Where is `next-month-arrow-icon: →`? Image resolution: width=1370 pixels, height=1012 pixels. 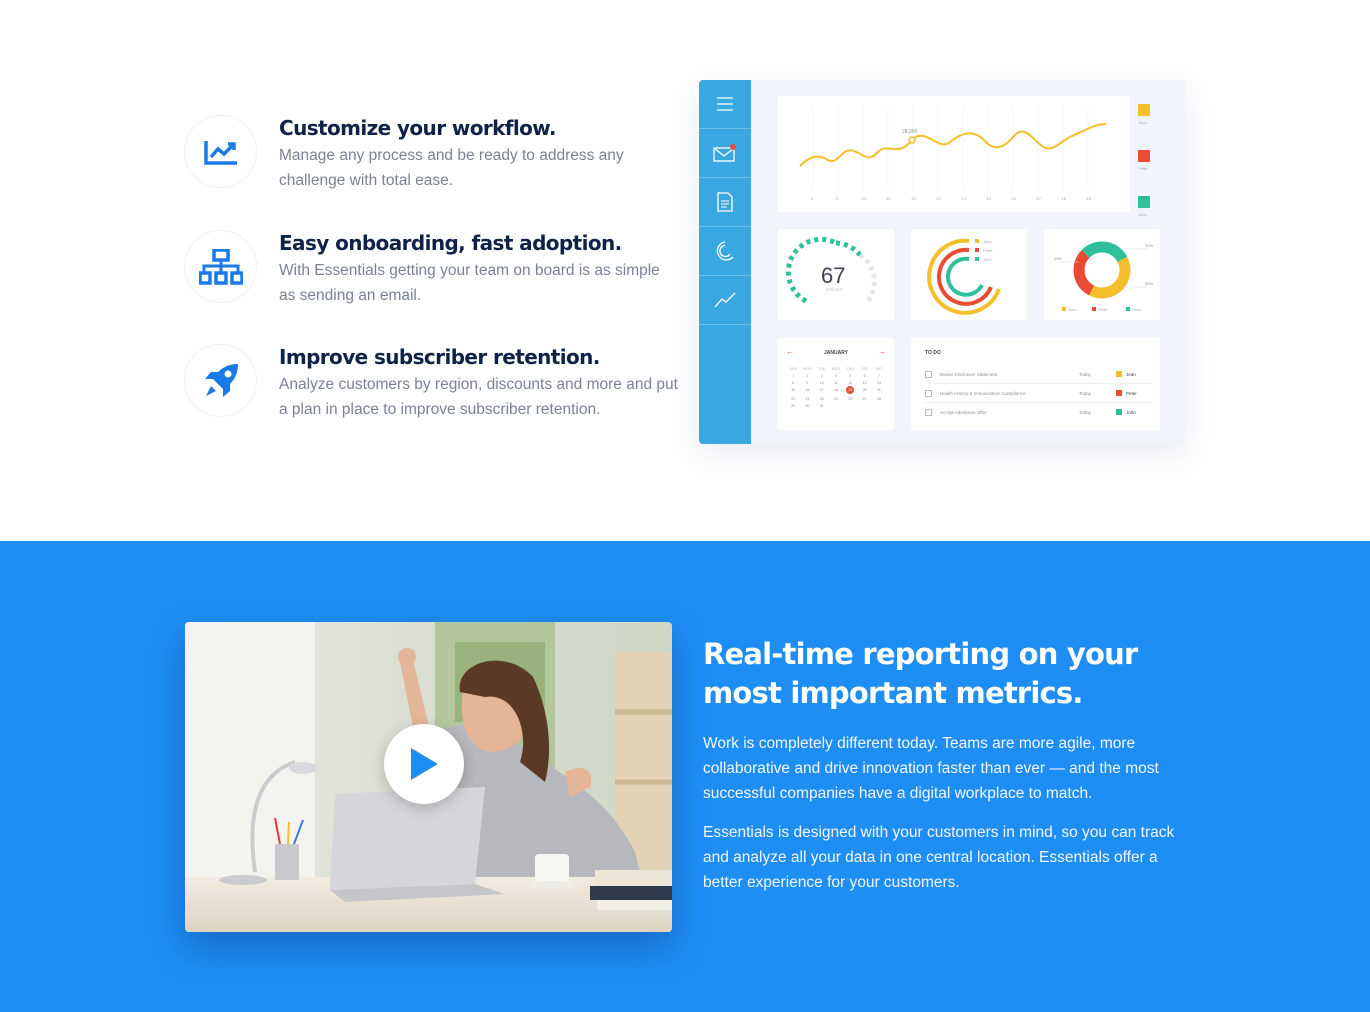 next-month-arrow-icon: → is located at coordinates (882, 351).